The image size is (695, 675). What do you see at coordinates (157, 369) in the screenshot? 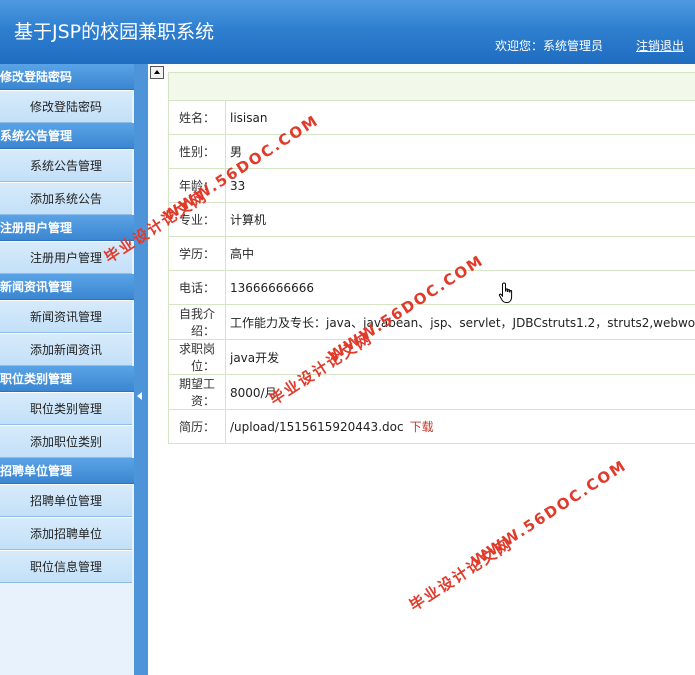
I see `frame-scroll-strip` at bounding box center [157, 369].